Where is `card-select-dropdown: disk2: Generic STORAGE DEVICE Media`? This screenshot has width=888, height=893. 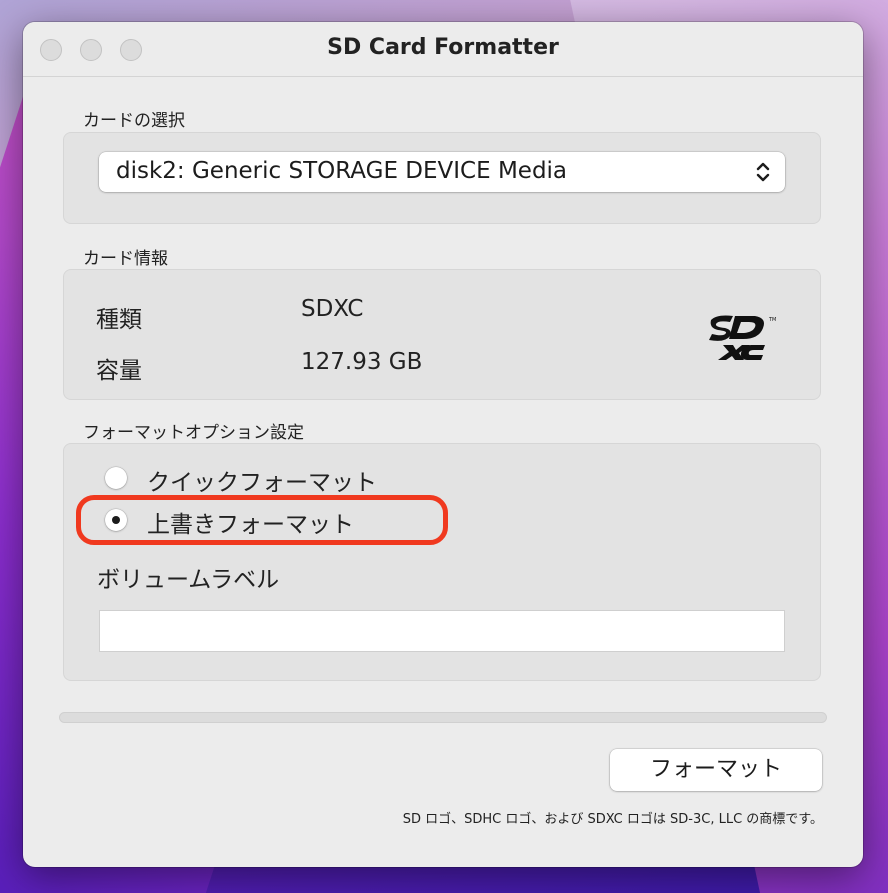
card-select-dropdown: disk2: Generic STORAGE DEVICE Media is located at coordinates (442, 172).